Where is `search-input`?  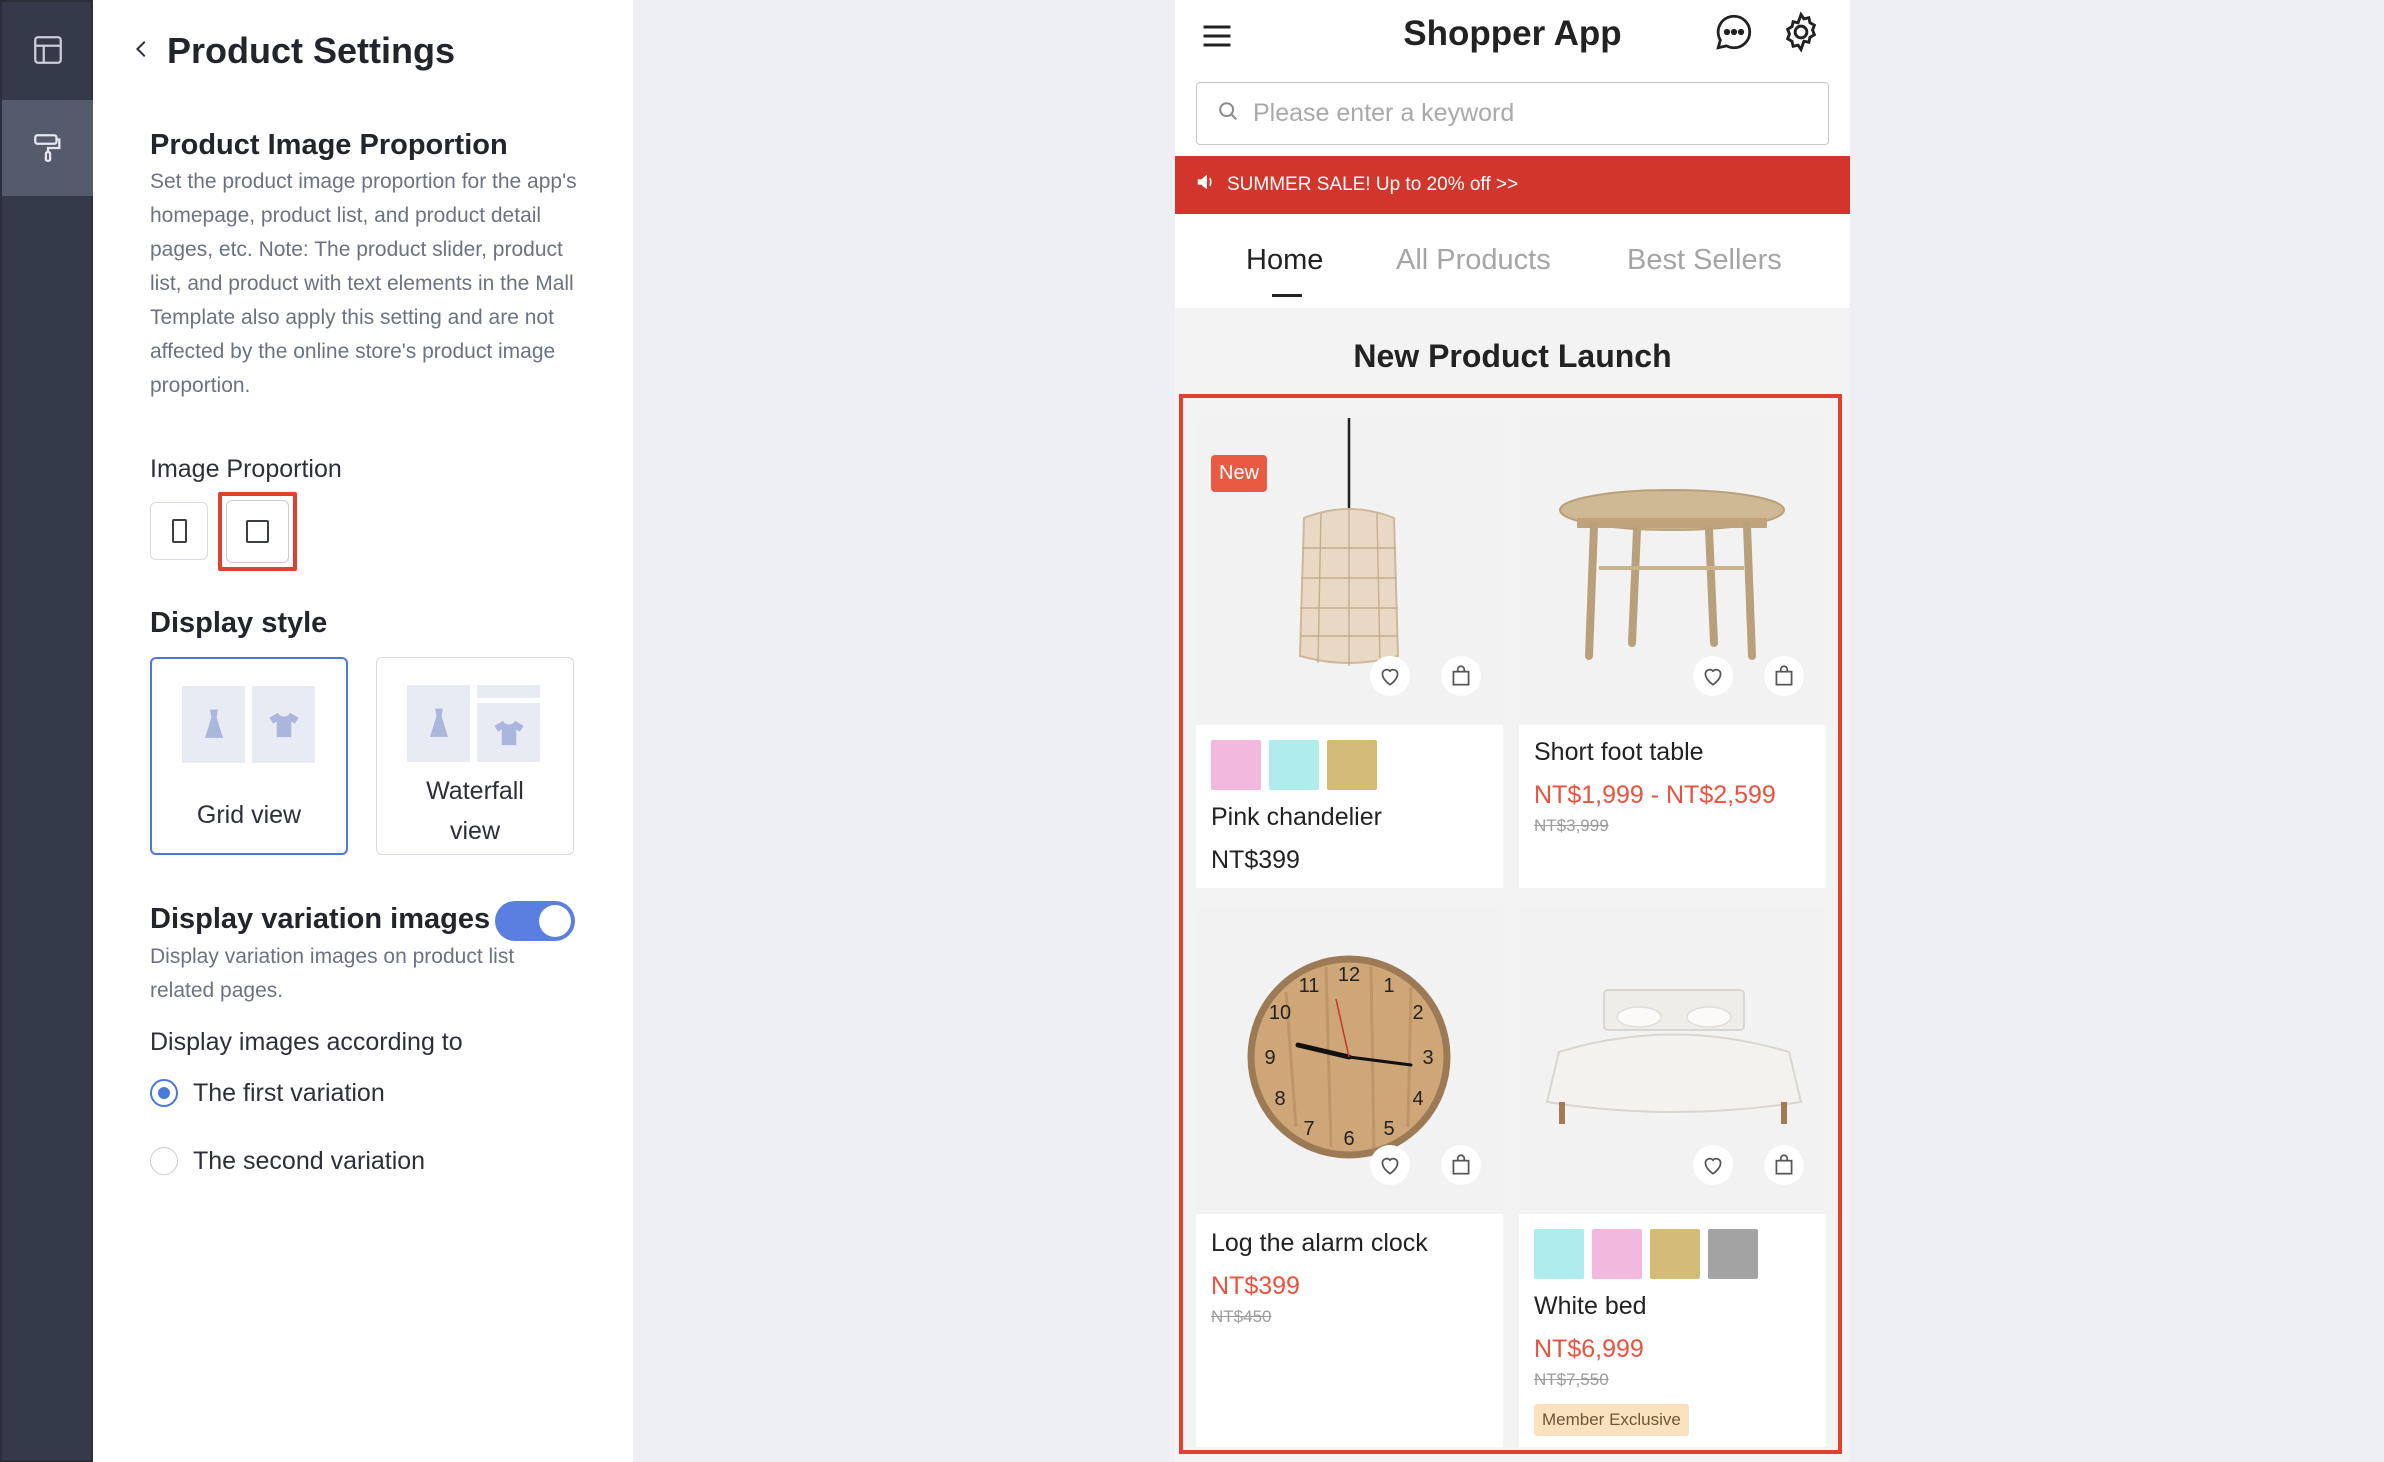
search-input is located at coordinates (1533, 113).